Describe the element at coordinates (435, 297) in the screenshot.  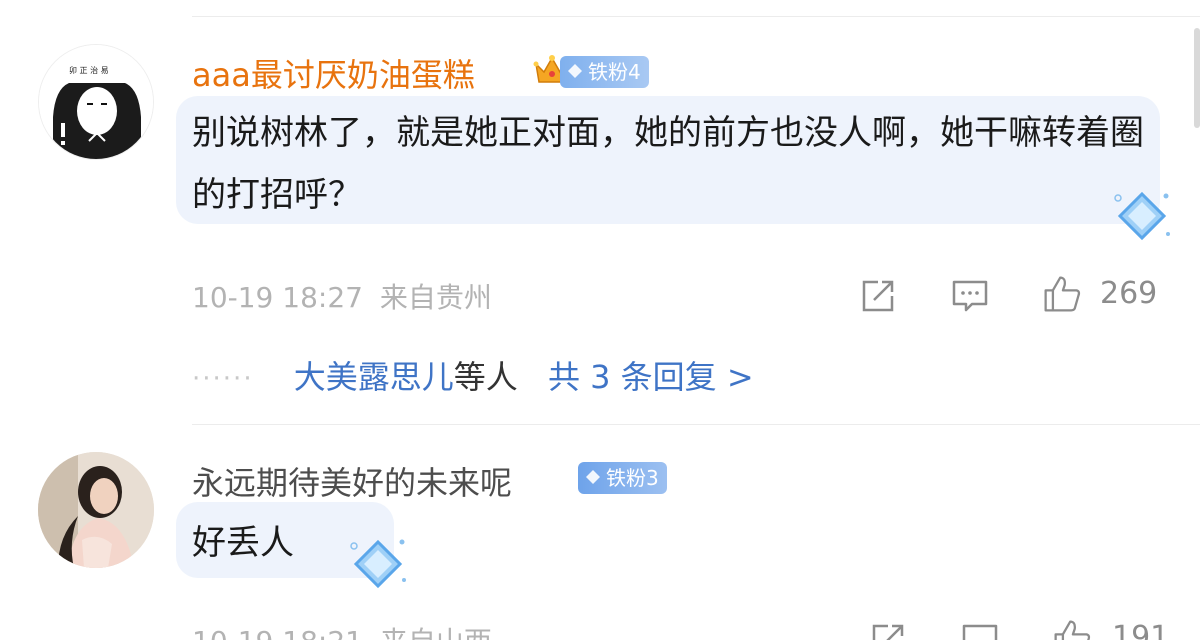
I see `comment-location: 来自贵州` at that location.